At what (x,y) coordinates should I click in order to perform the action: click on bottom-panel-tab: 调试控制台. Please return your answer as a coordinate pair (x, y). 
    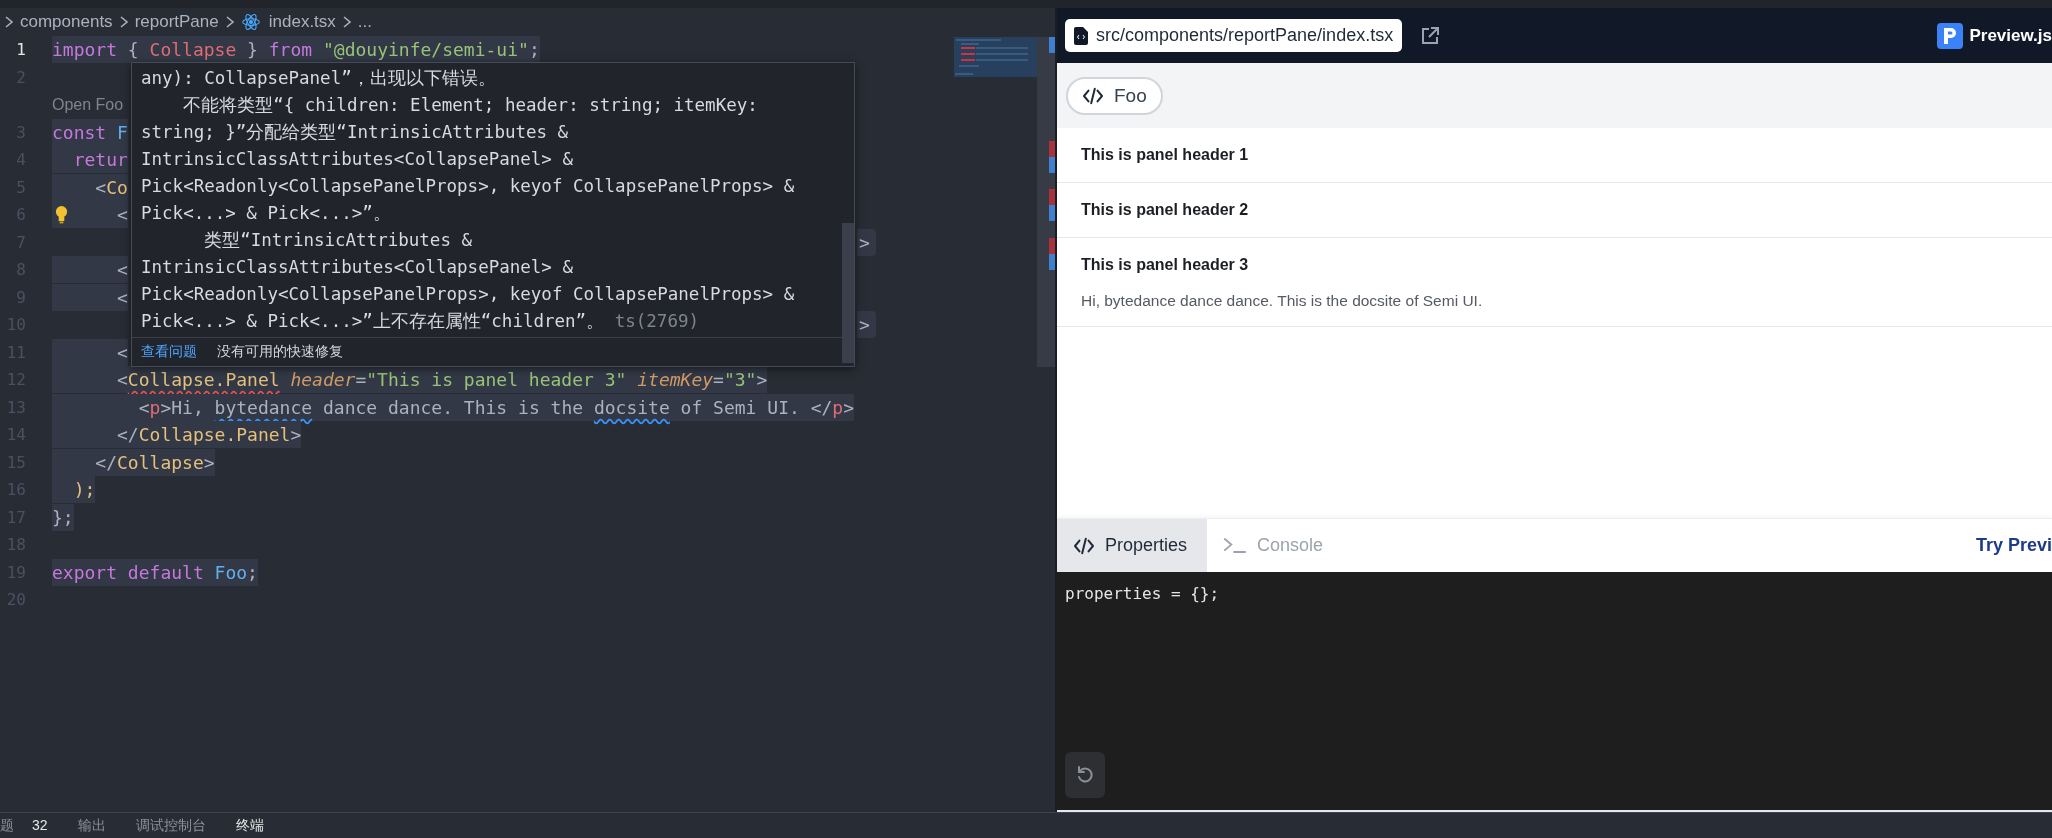
    Looking at the image, I should click on (170, 826).